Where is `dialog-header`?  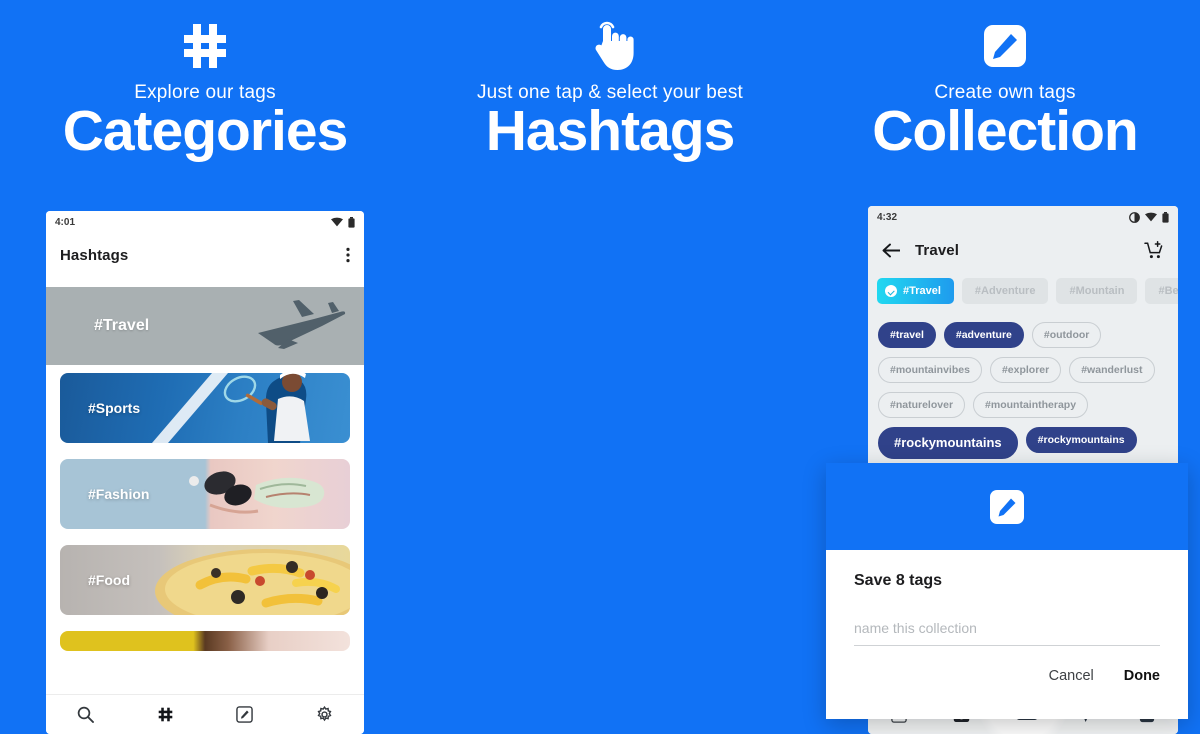 dialog-header is located at coordinates (1007, 506).